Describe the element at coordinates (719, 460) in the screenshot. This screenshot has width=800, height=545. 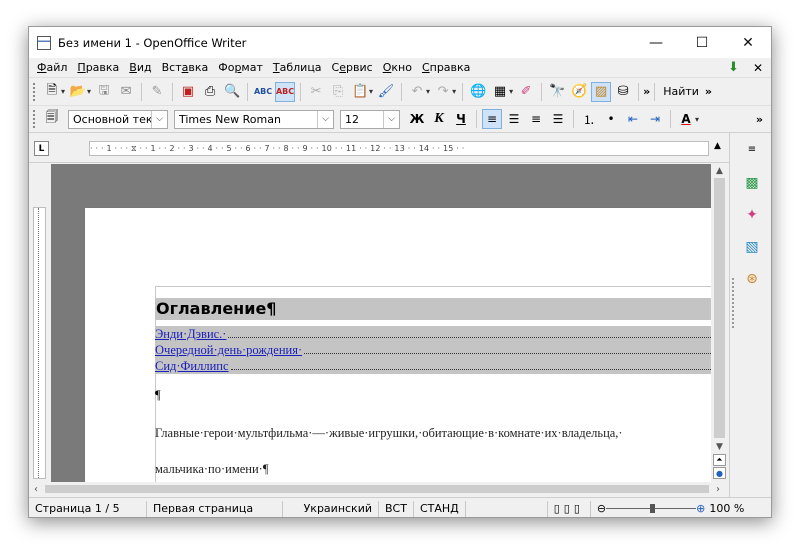
I see `previous-page-button: ⏶` at that location.